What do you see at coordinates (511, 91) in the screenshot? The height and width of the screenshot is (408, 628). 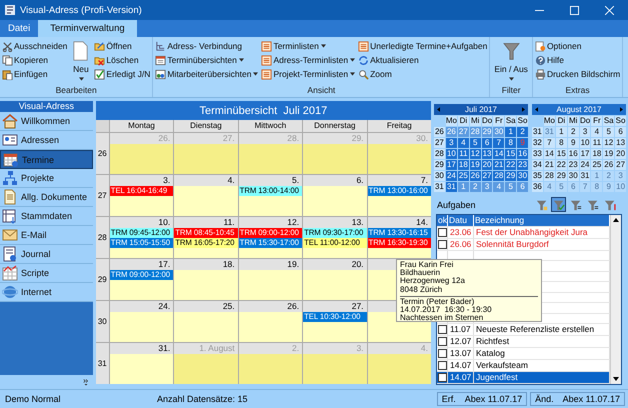 I see `group-label: Filter` at bounding box center [511, 91].